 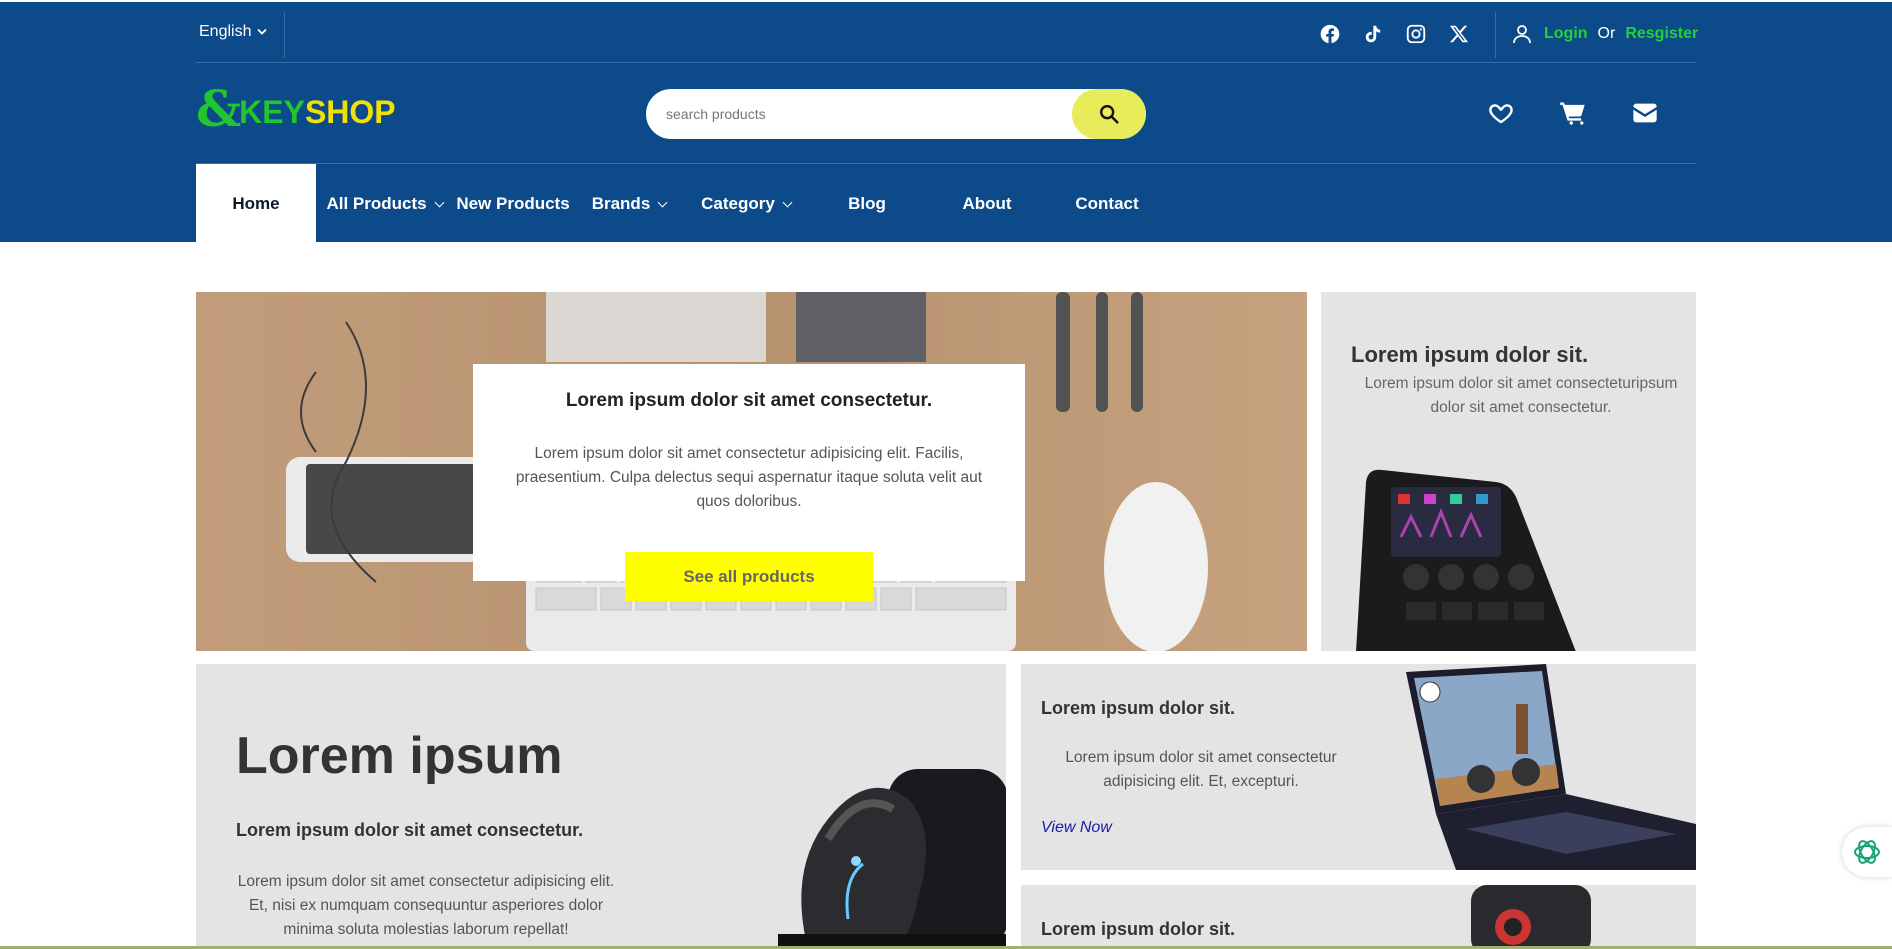 I want to click on register-link: Resgister, so click(x=1661, y=34).